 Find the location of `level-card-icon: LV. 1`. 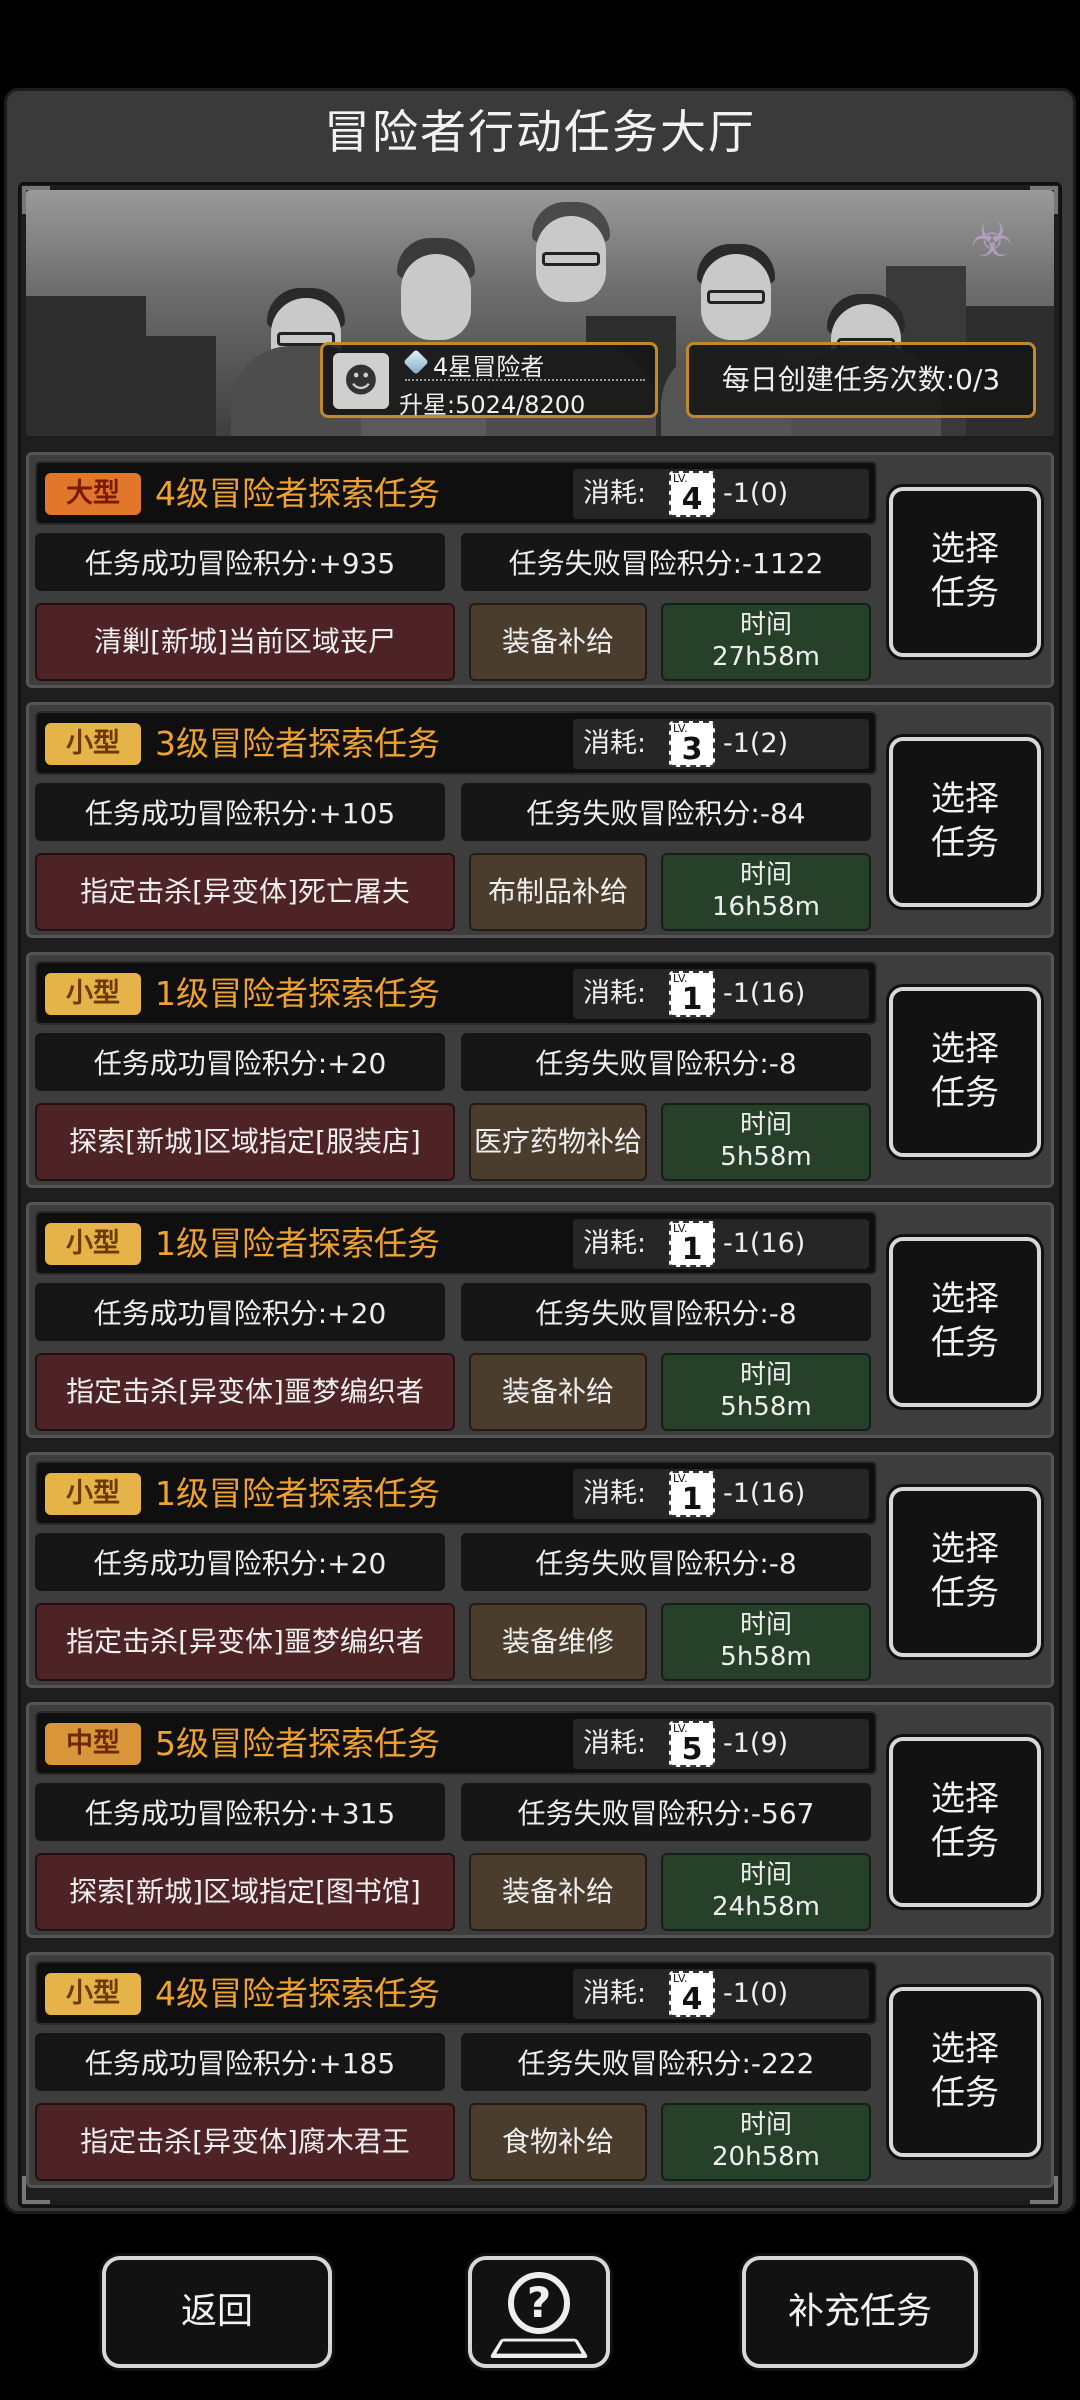

level-card-icon: LV. 1 is located at coordinates (692, 1494).